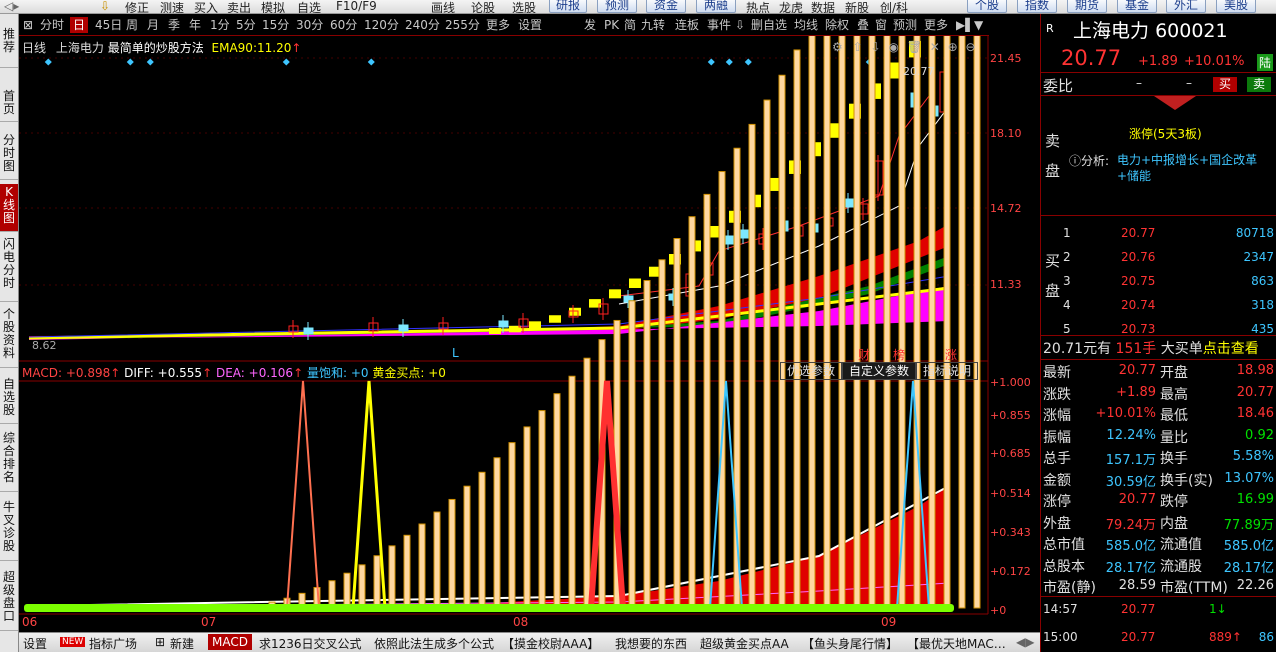  Describe the element at coordinates (568, 6) in the screenshot. I see `tab-yanbao: 研报` at that location.